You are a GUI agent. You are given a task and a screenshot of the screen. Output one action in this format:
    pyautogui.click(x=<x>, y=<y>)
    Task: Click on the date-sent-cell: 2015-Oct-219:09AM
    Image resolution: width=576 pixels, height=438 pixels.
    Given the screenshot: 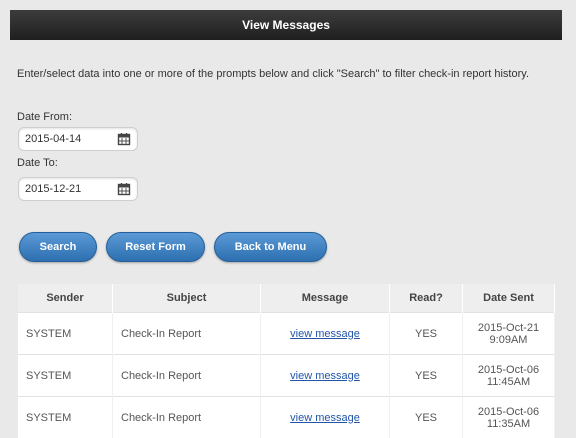 What is the action you would take?
    pyautogui.click(x=509, y=334)
    